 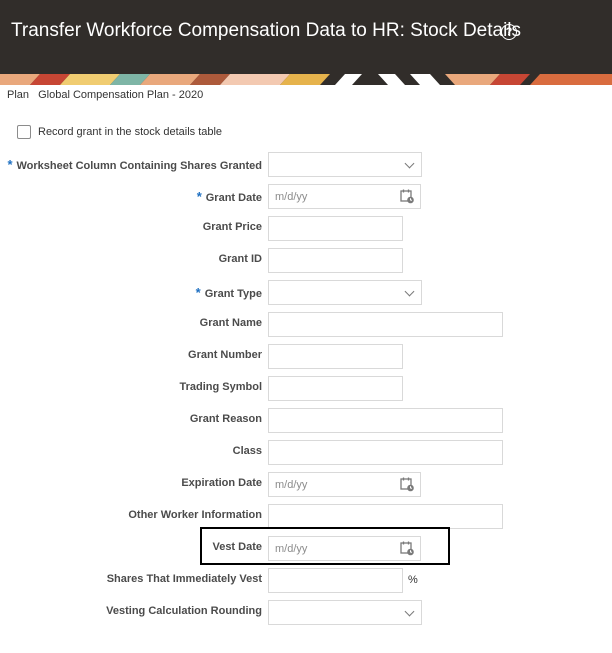 What do you see at coordinates (385, 420) in the screenshot?
I see `grant-reason-input` at bounding box center [385, 420].